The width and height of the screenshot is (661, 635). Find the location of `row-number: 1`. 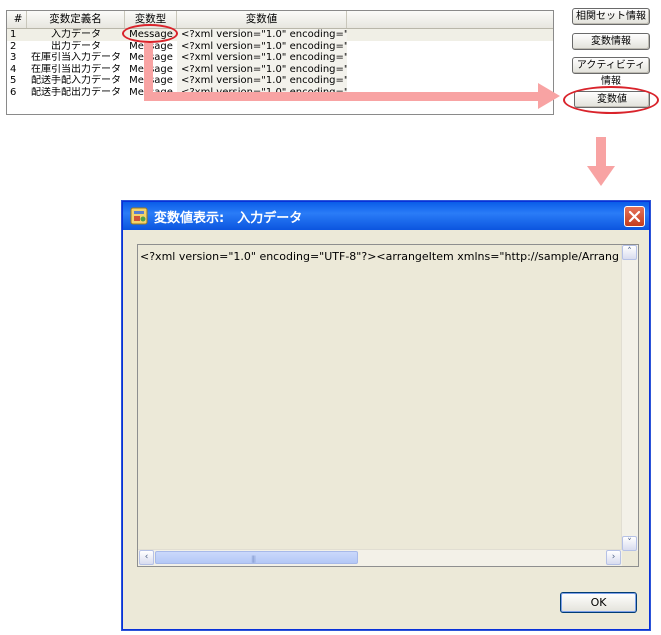

row-number: 1 is located at coordinates (13, 34).